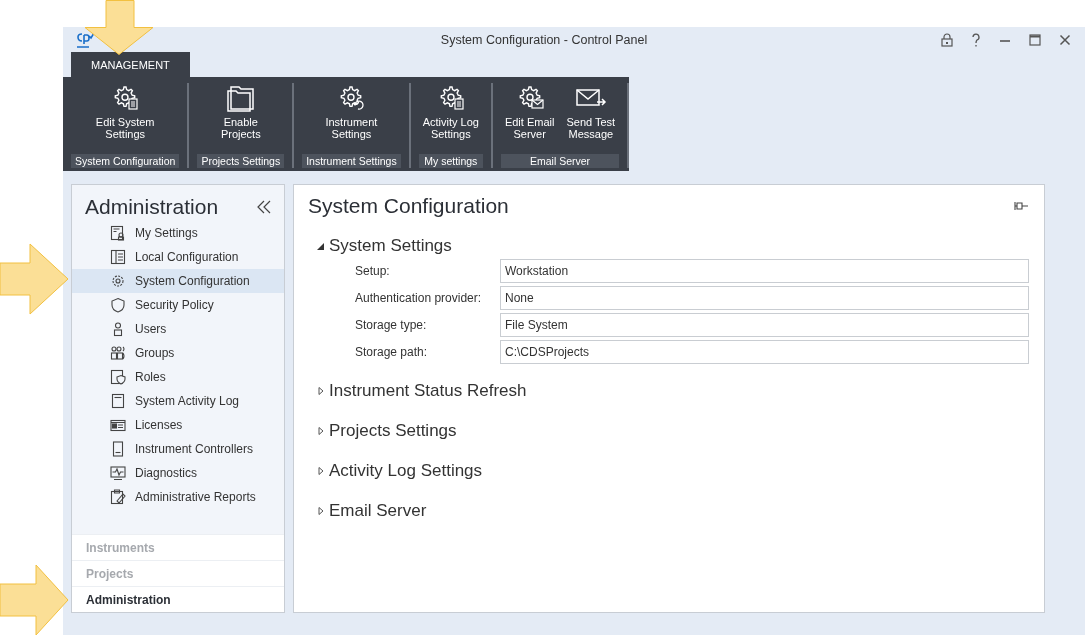 The width and height of the screenshot is (1085, 635). Describe the element at coordinates (118, 401) in the screenshot. I see `document-icon` at that location.